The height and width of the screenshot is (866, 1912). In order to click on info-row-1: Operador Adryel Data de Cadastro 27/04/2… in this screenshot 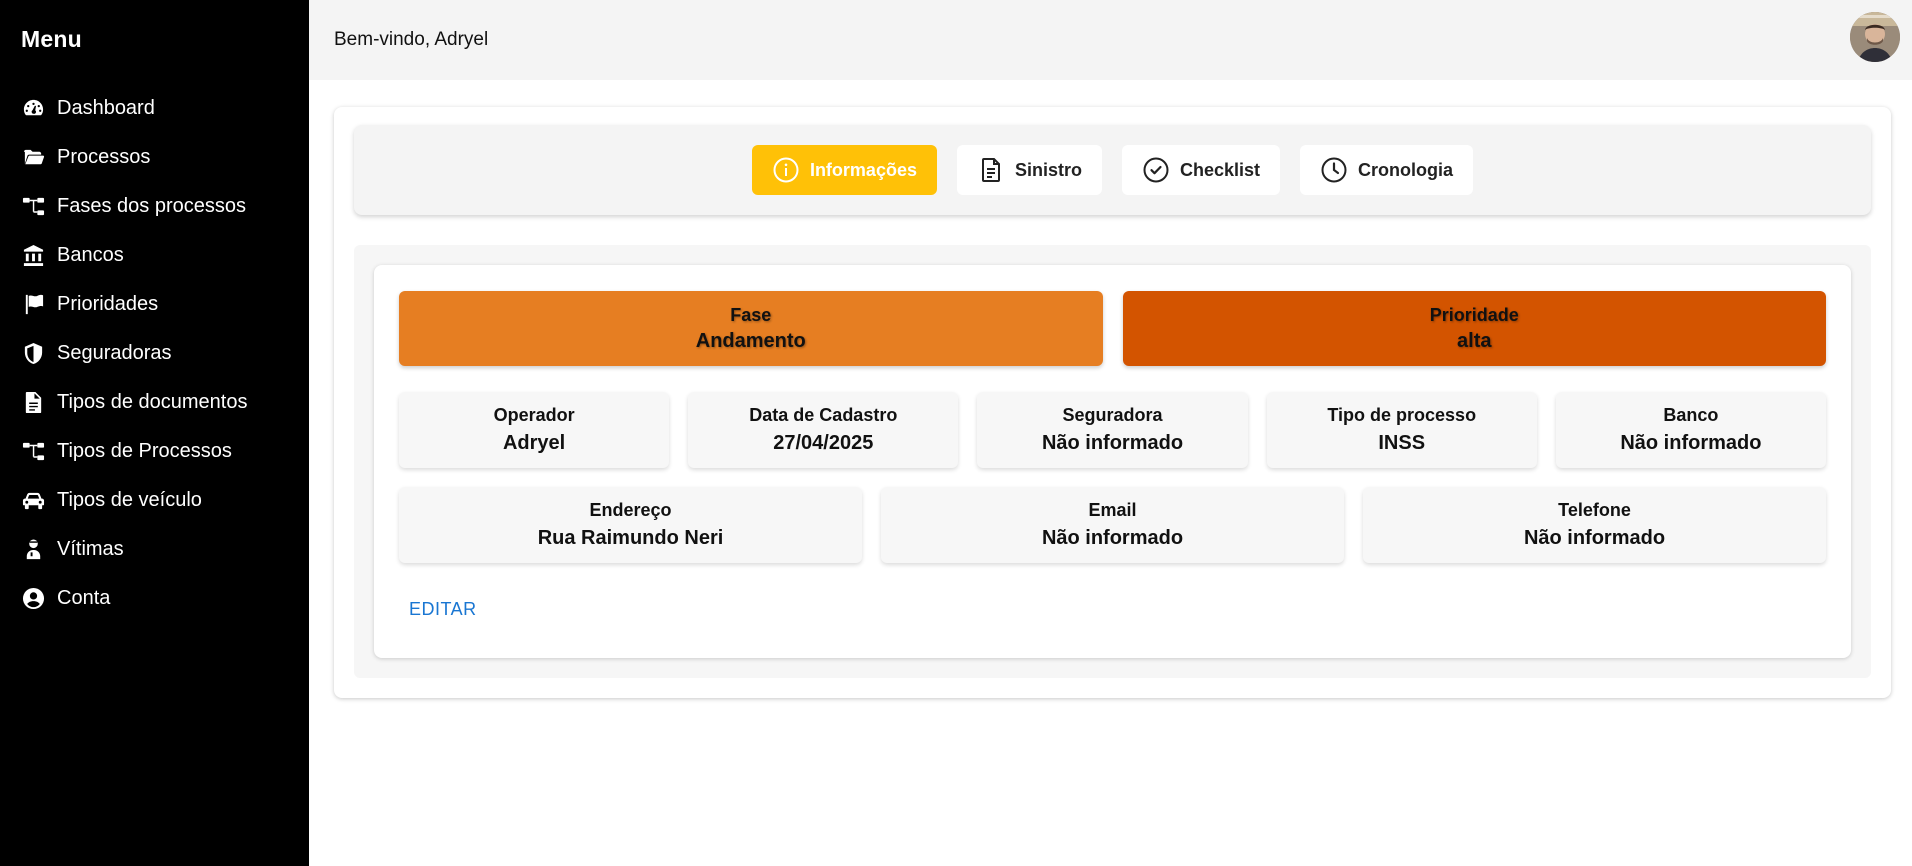, I will do `click(1113, 430)`.